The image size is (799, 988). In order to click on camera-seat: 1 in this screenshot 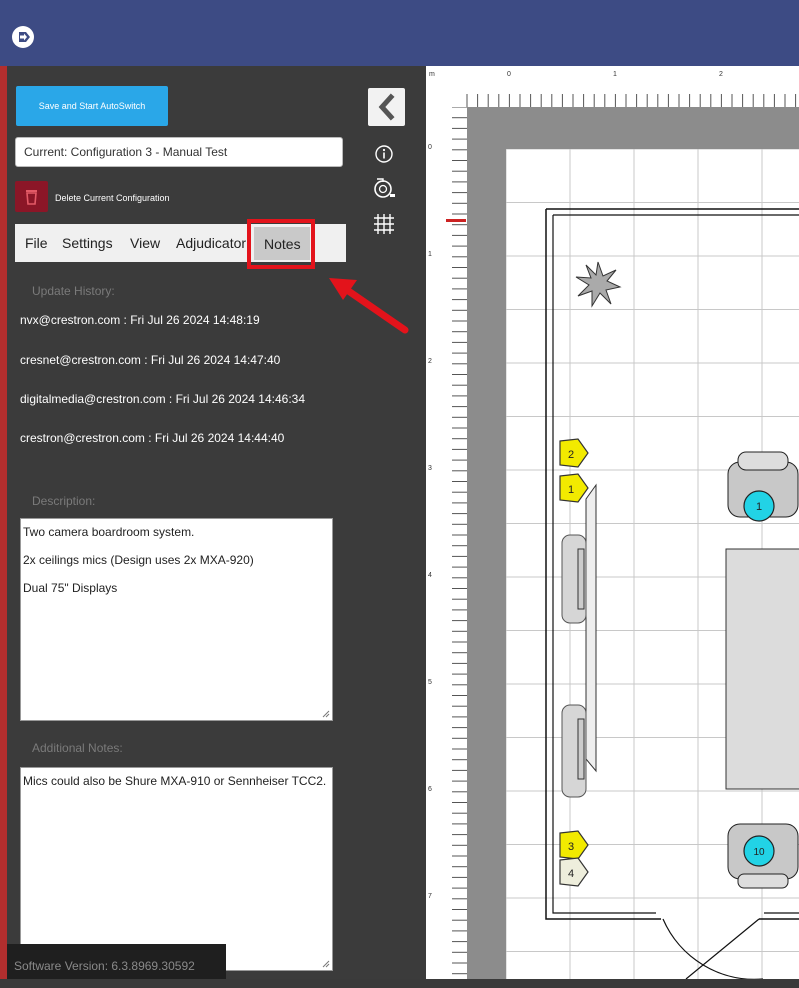, I will do `click(763, 486)`.